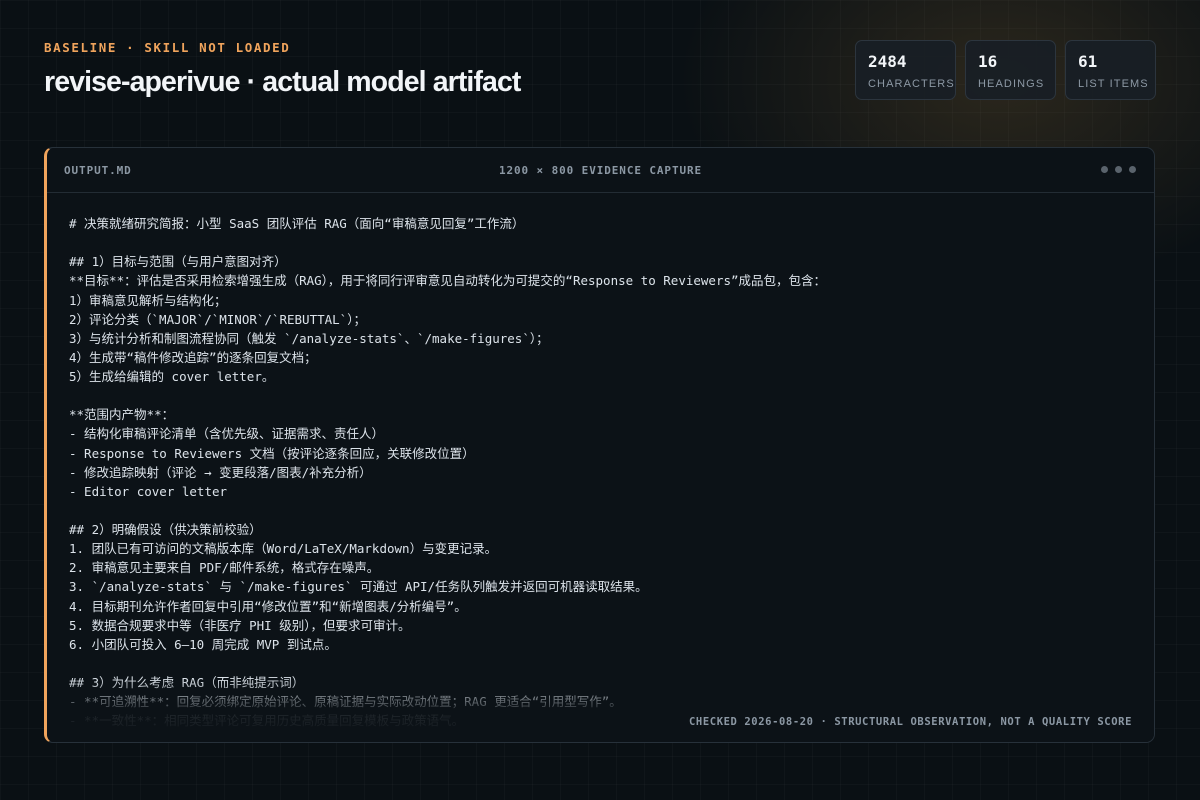  I want to click on markdown-line: - 结构化审稿评论清单（含优先级、证据需求、责任人）, so click(227, 434).